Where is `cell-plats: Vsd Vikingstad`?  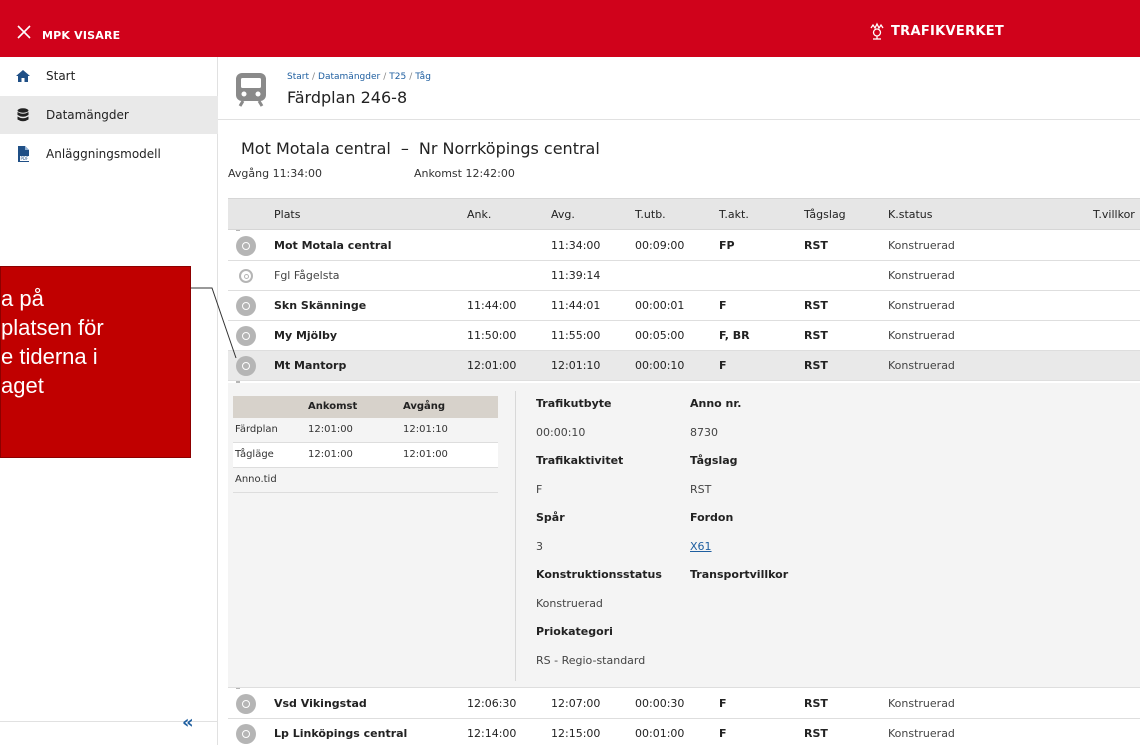 cell-plats: Vsd Vikingstad is located at coordinates (320, 703).